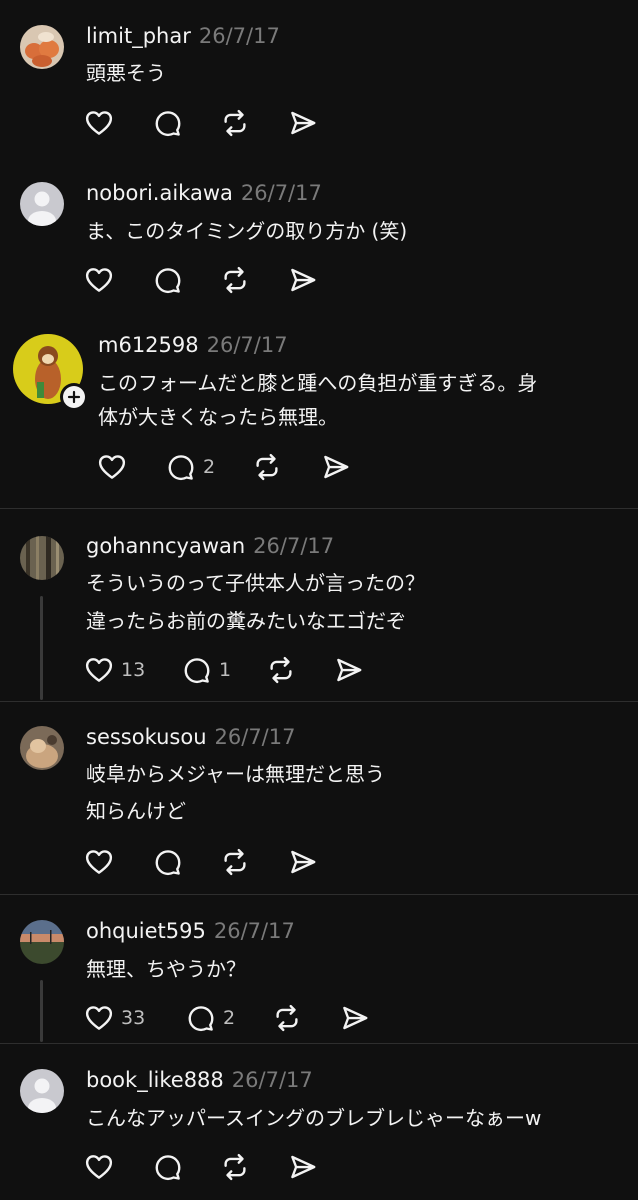  I want to click on post-text-line: そういうのって子供本人が言ったの？, so click(255, 583).